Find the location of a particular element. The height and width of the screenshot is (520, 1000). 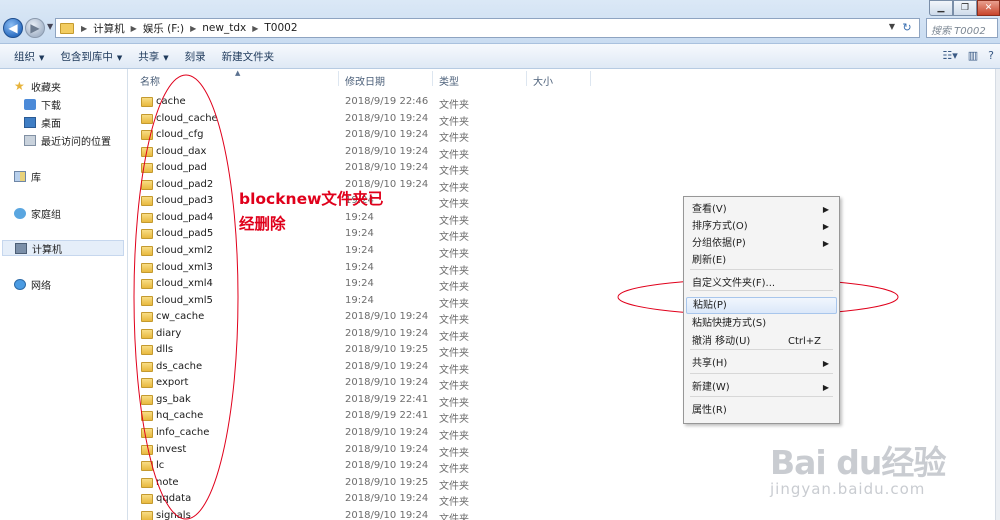

close-button: ✕ is located at coordinates (988, 8).